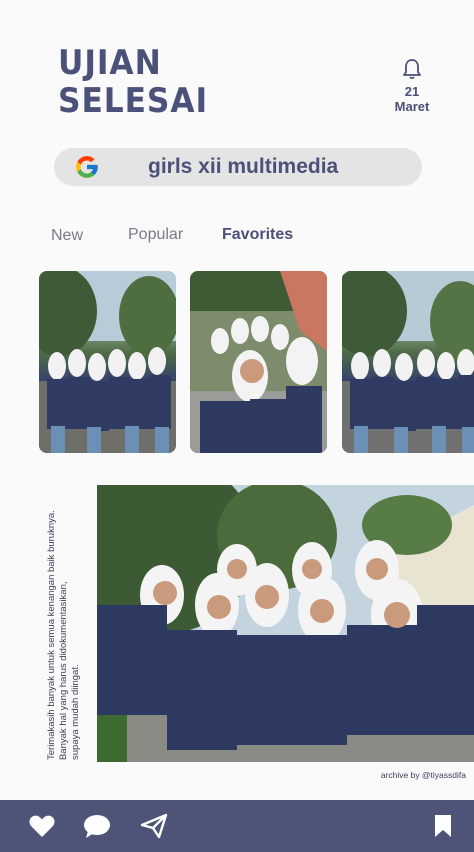  What do you see at coordinates (443, 826) in the screenshot?
I see `bookmark-icon` at bounding box center [443, 826].